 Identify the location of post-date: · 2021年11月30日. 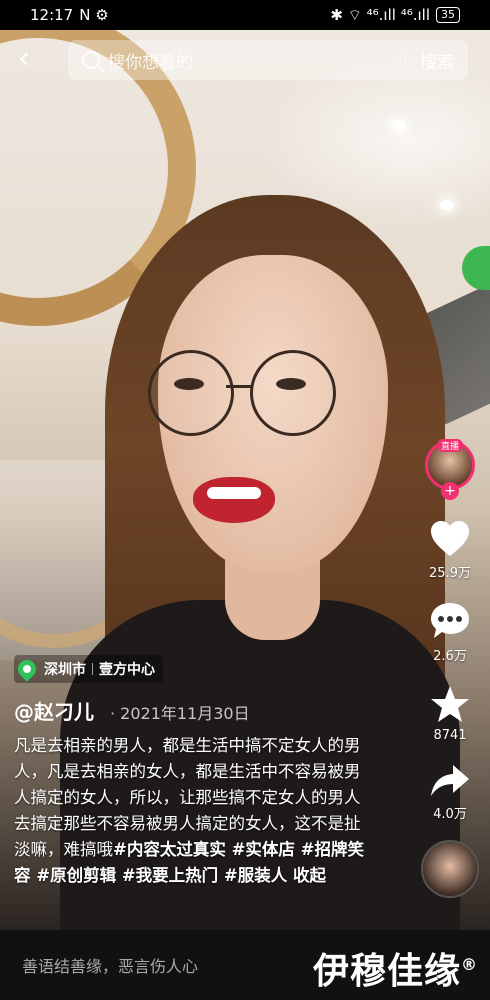
(180, 713).